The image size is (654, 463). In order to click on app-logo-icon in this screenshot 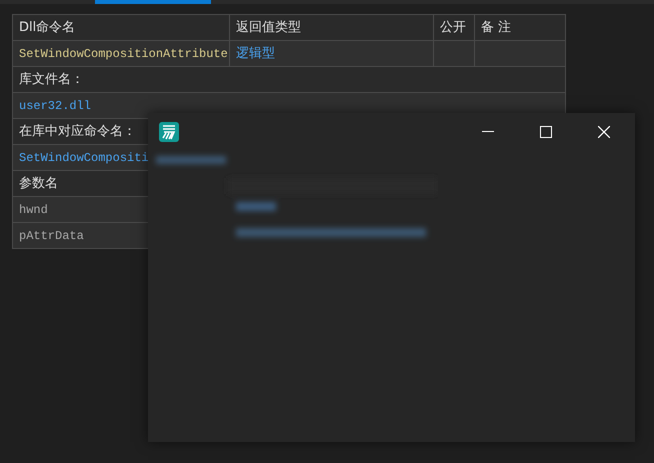, I will do `click(169, 132)`.